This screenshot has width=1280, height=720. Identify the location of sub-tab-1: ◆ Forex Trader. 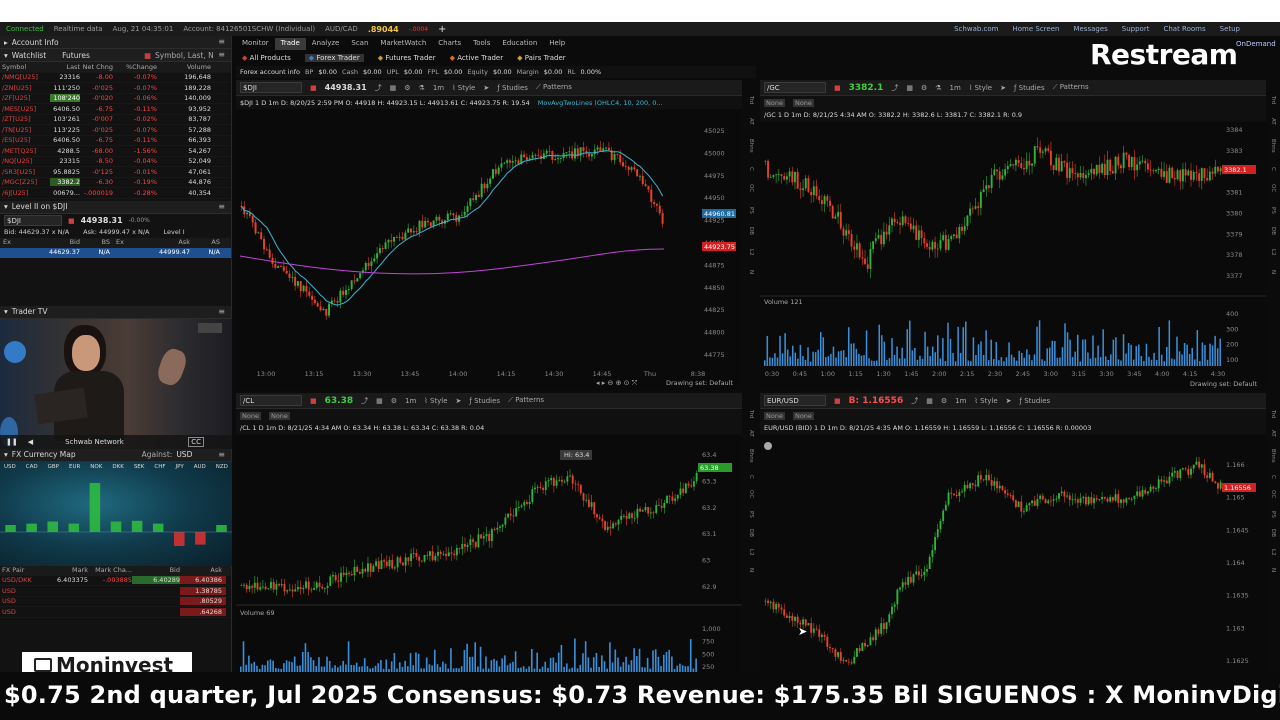
(334, 57).